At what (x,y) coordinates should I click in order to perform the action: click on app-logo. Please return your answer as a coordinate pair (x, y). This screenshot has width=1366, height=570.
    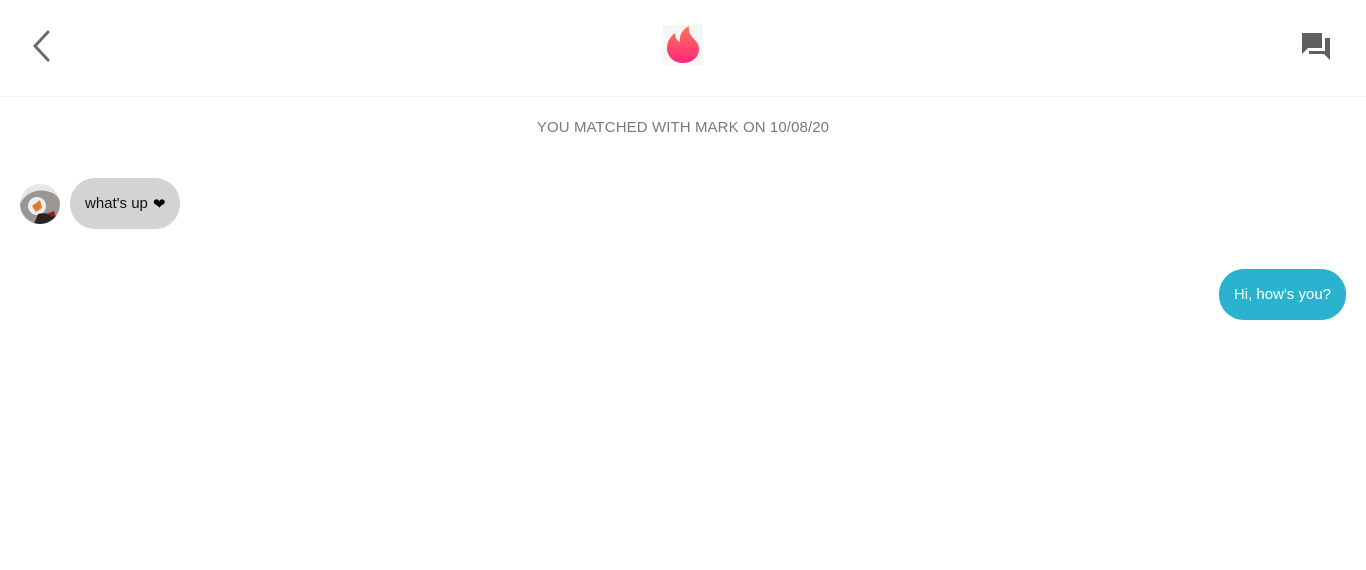
    Looking at the image, I should click on (683, 45).